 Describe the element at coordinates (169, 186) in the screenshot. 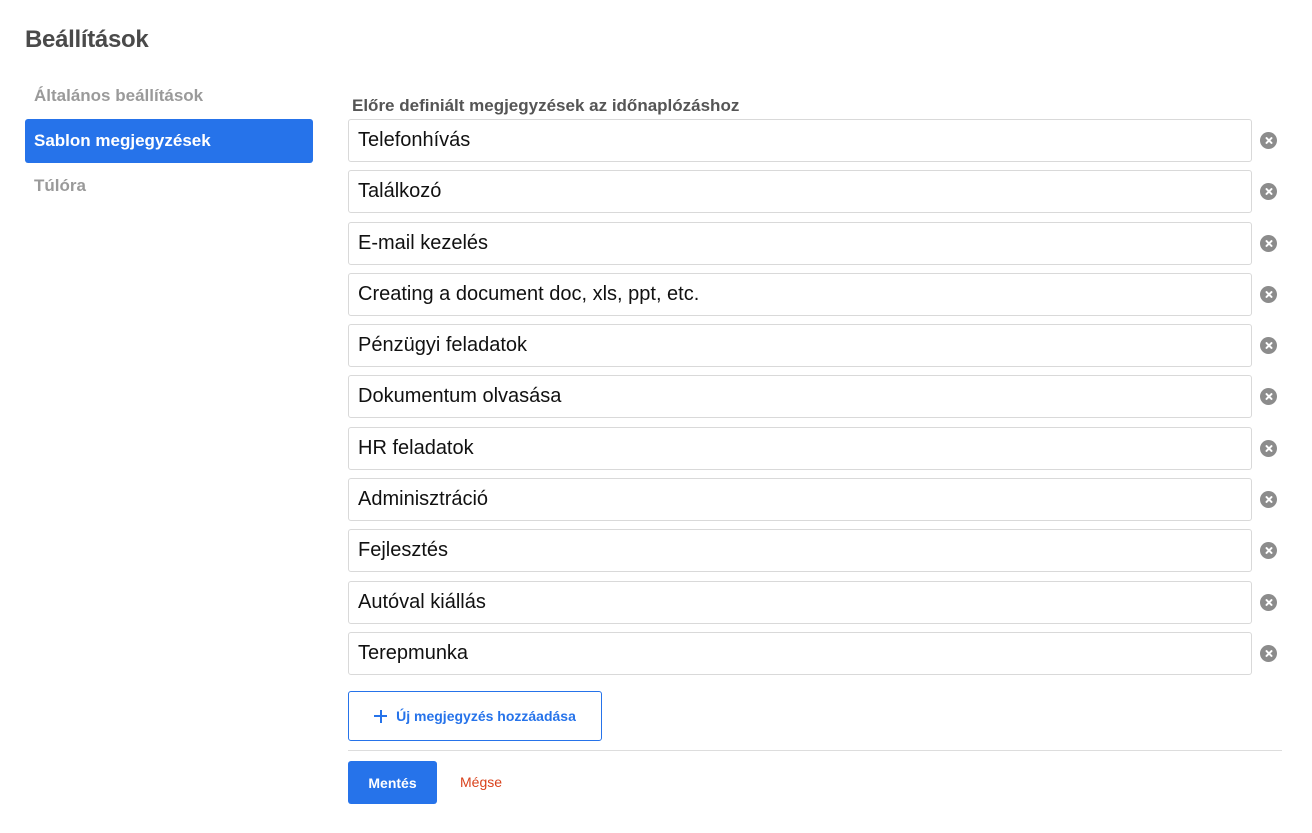

I see `sidebar-item-overtime: Túlóra` at that location.